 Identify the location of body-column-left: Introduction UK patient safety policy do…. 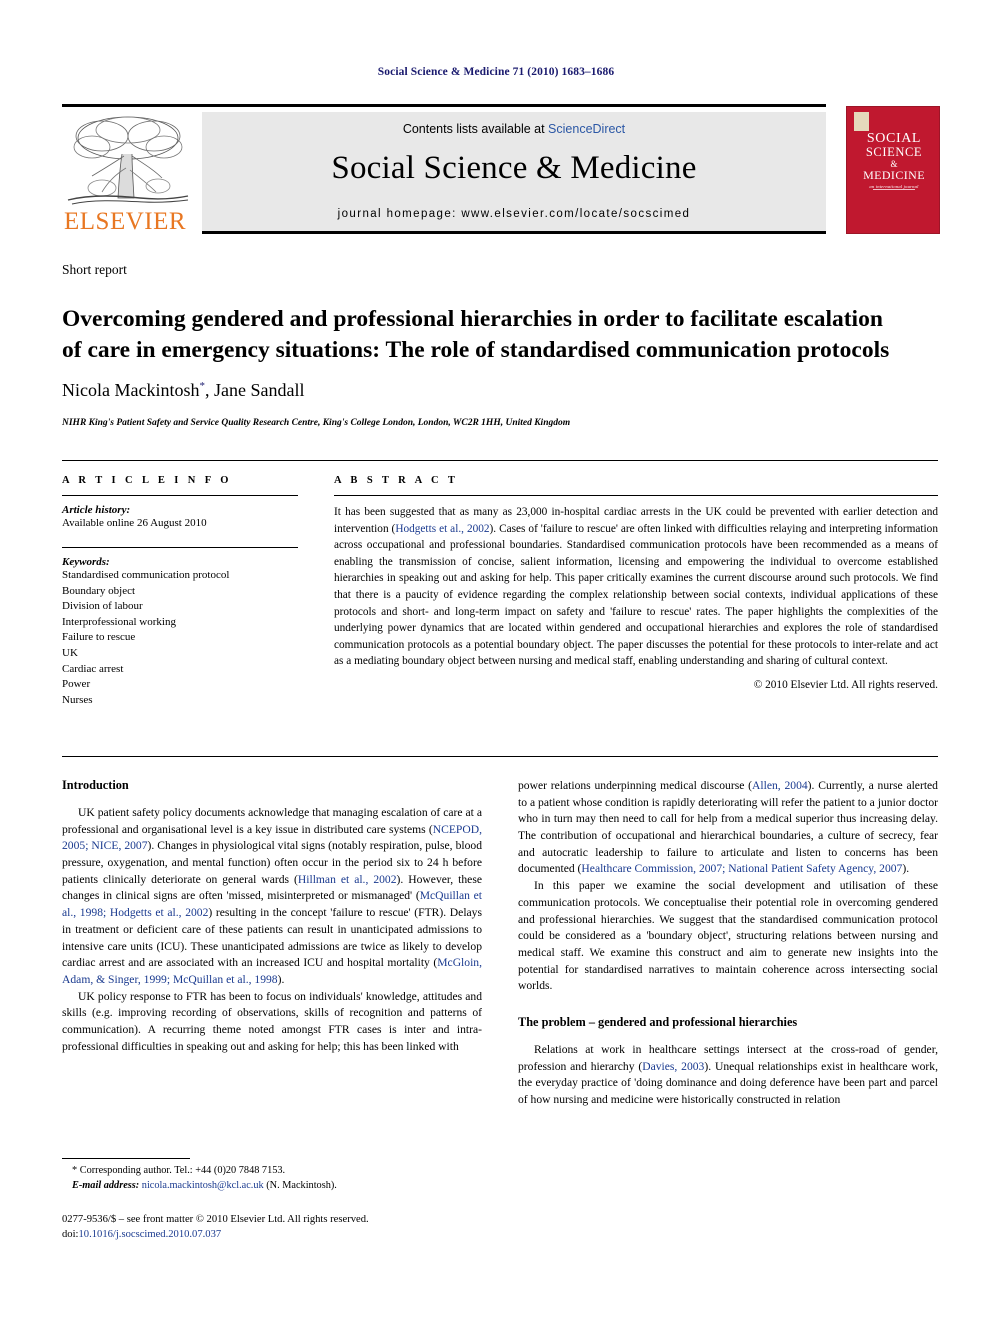
(272, 916).